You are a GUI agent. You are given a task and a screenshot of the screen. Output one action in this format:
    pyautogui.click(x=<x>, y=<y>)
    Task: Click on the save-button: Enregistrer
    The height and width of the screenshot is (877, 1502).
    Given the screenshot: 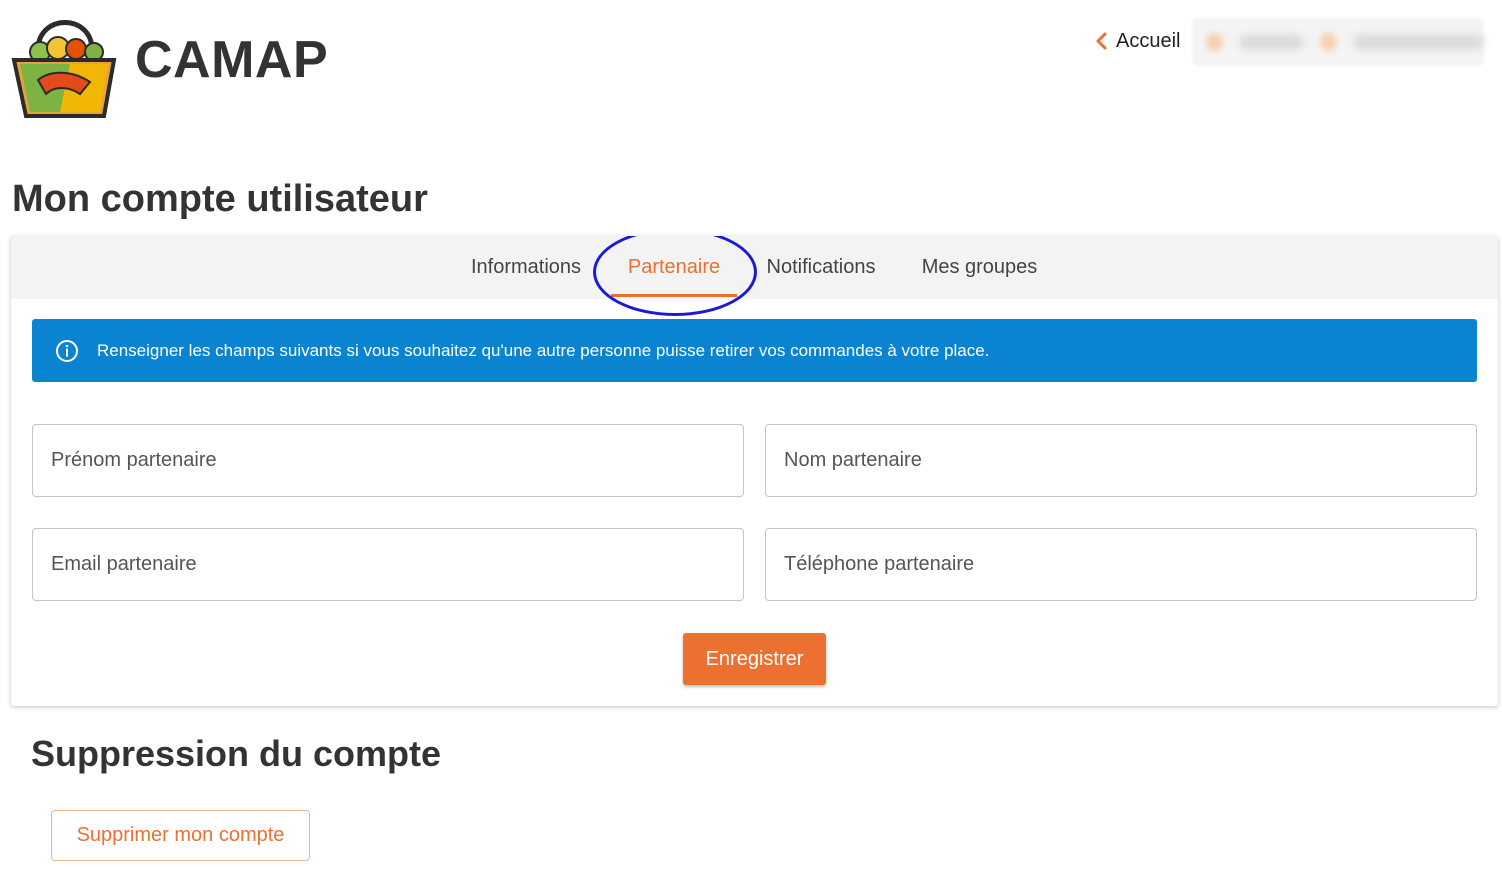 What is the action you would take?
    pyautogui.click(x=754, y=659)
    